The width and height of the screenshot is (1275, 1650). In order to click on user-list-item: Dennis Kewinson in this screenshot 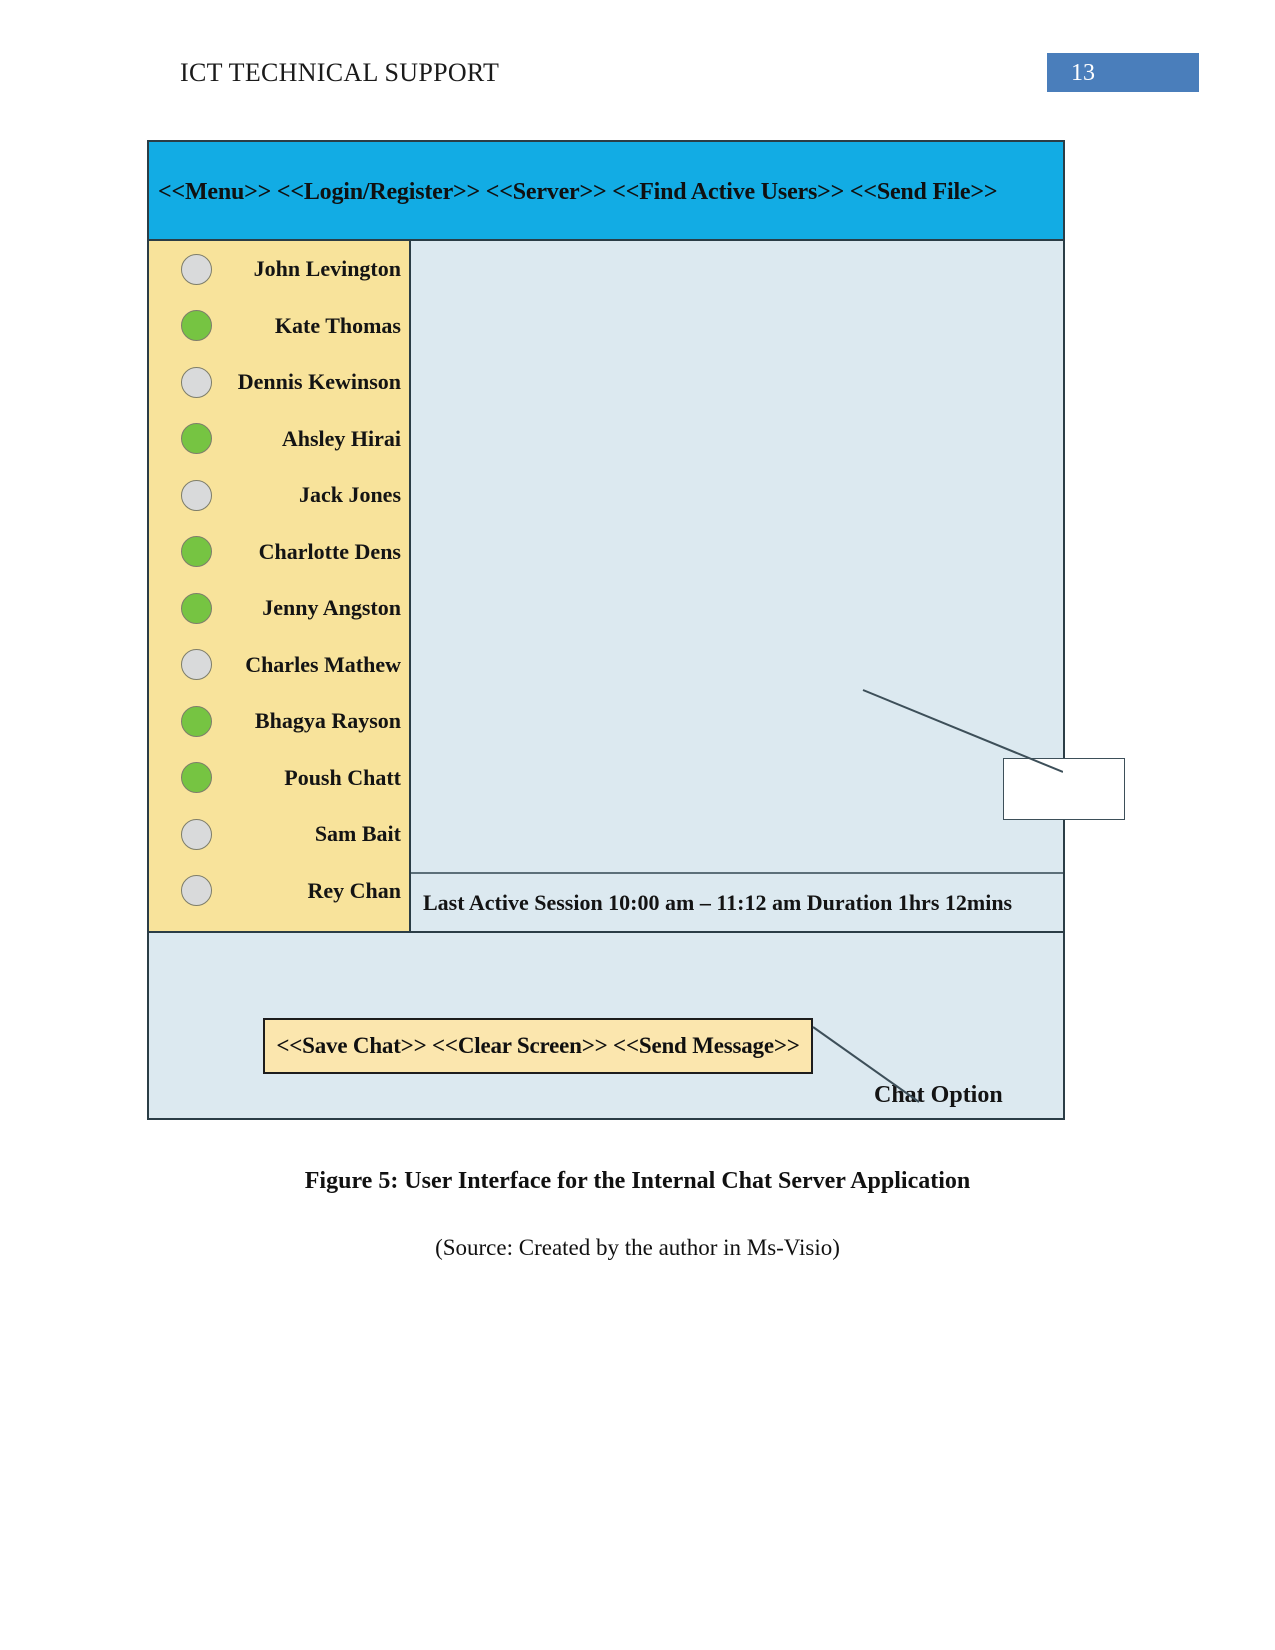, I will do `click(279, 382)`.